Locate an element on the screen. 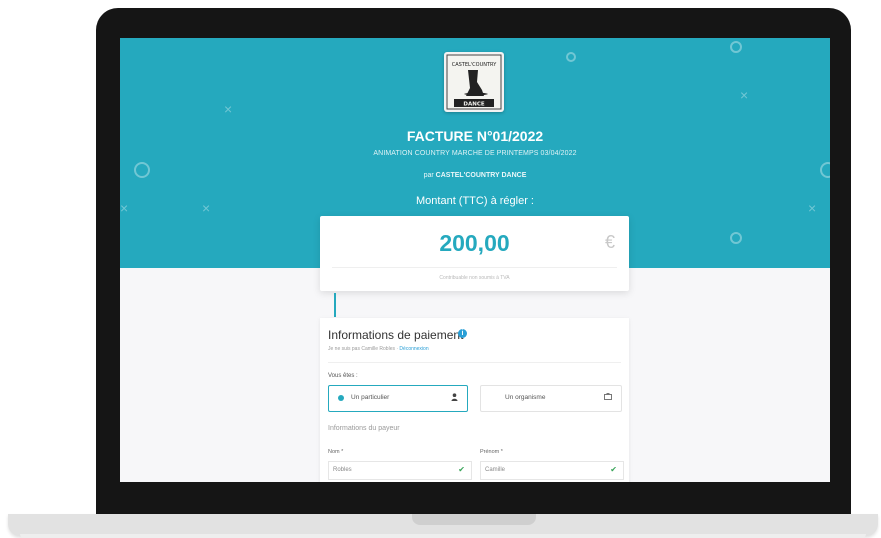 The image size is (881, 538). issuer-line: par CASTEL'COUNTRY DANCE is located at coordinates (475, 175).